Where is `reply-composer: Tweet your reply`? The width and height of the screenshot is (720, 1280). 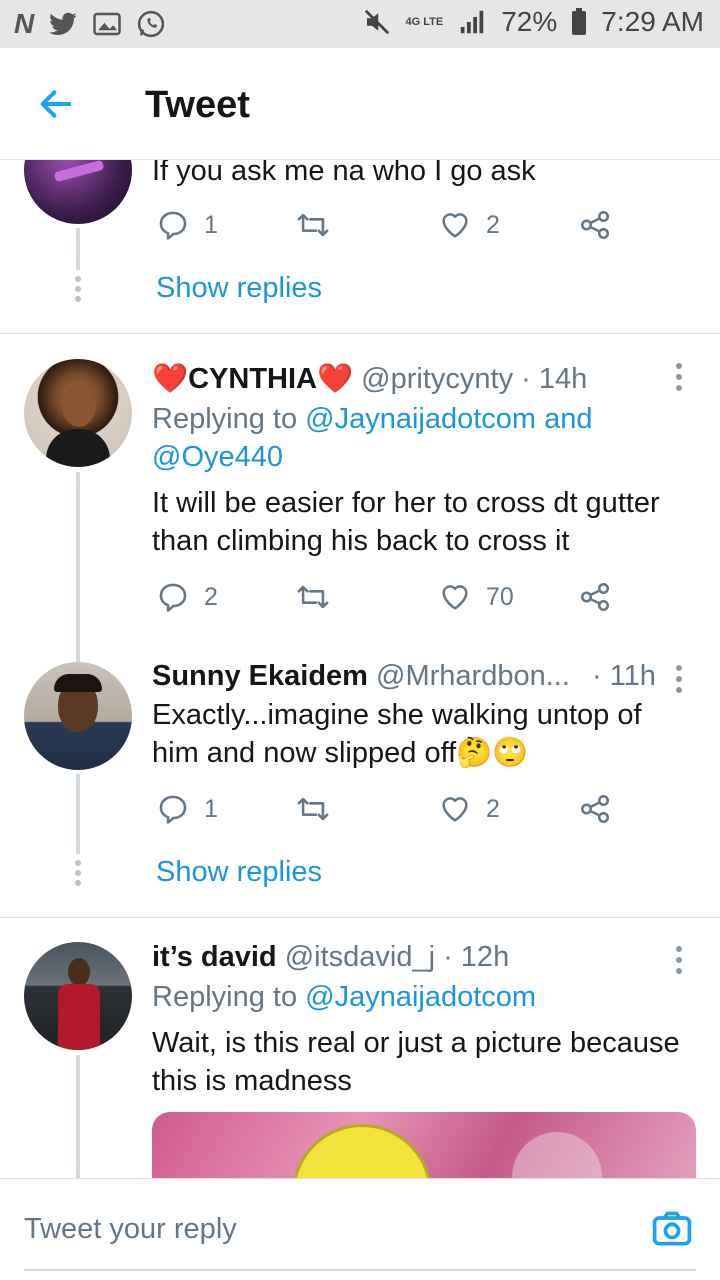 reply-composer: Tweet your reply is located at coordinates (360, 1229).